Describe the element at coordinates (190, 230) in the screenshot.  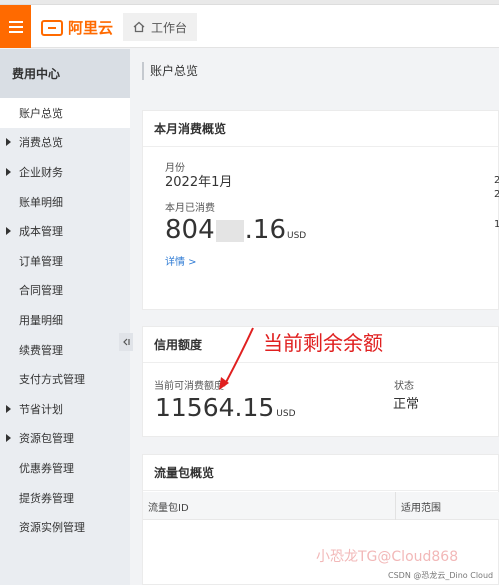
I see `spent-amount-prefix: 804` at that location.